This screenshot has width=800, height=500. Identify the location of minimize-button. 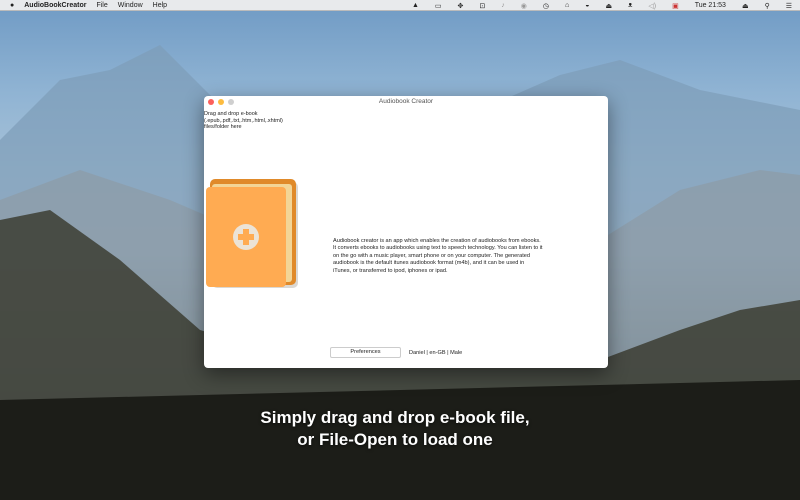
(221, 102).